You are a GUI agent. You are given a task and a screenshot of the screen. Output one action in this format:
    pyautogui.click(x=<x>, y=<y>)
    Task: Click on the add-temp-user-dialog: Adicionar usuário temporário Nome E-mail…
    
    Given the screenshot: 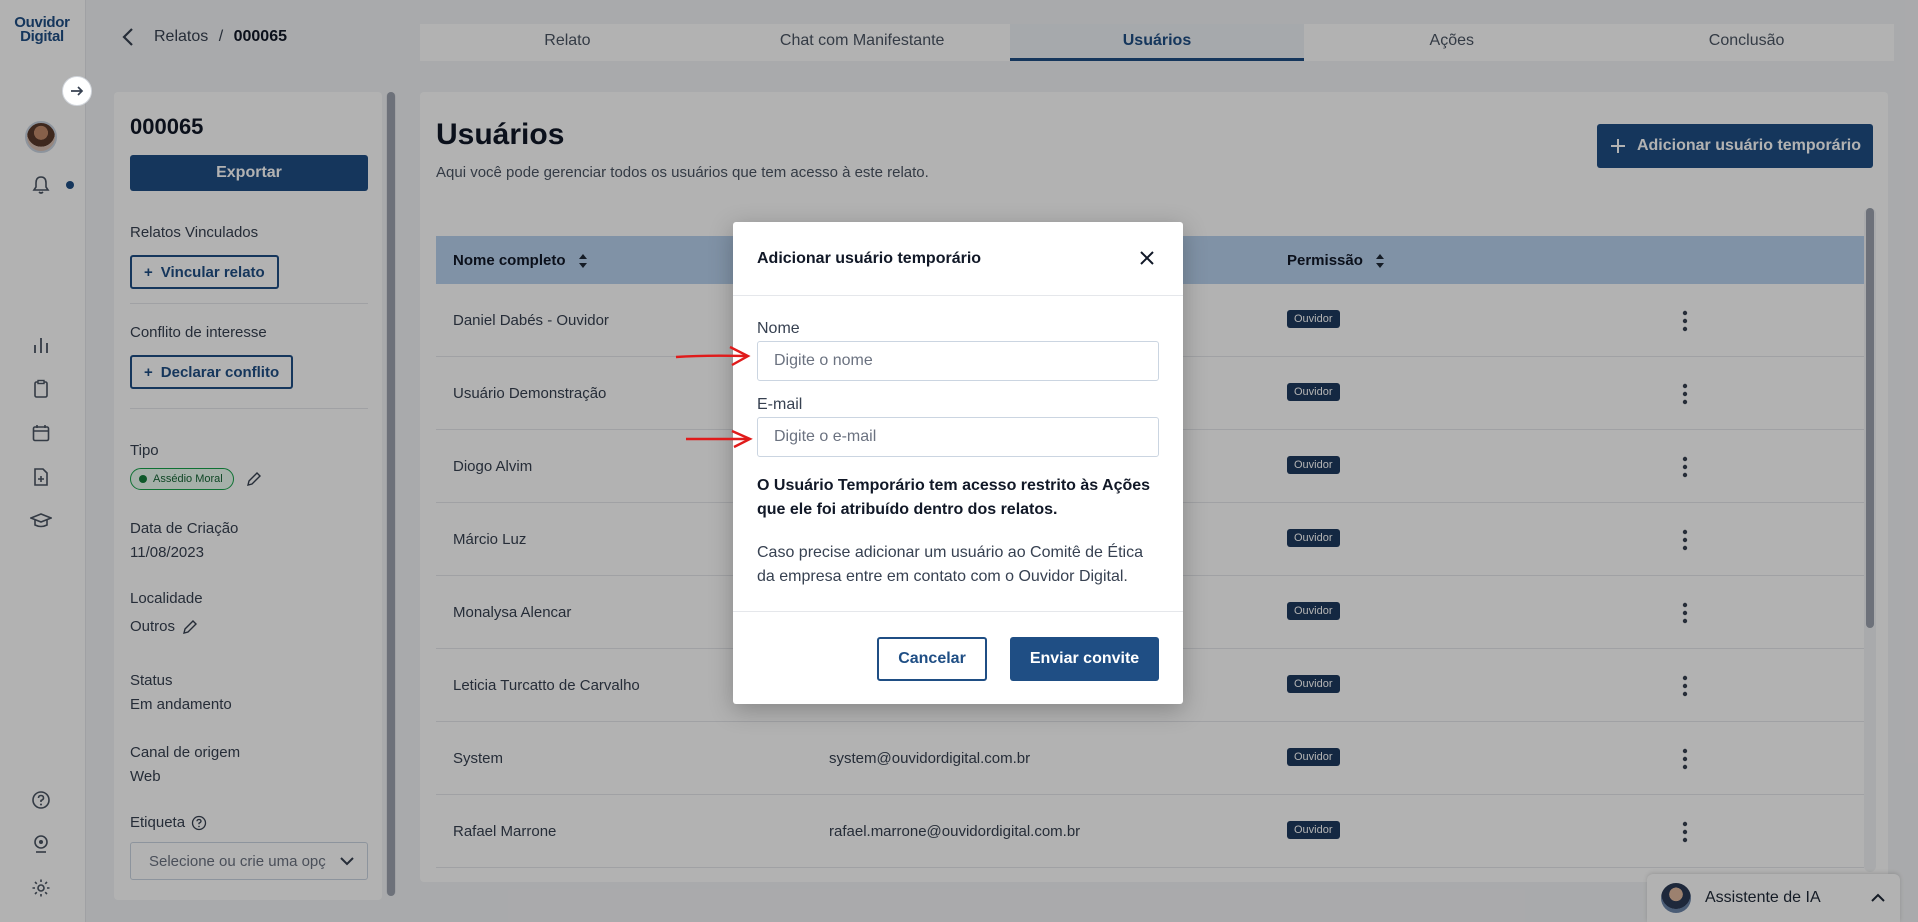 What is the action you would take?
    pyautogui.click(x=958, y=463)
    